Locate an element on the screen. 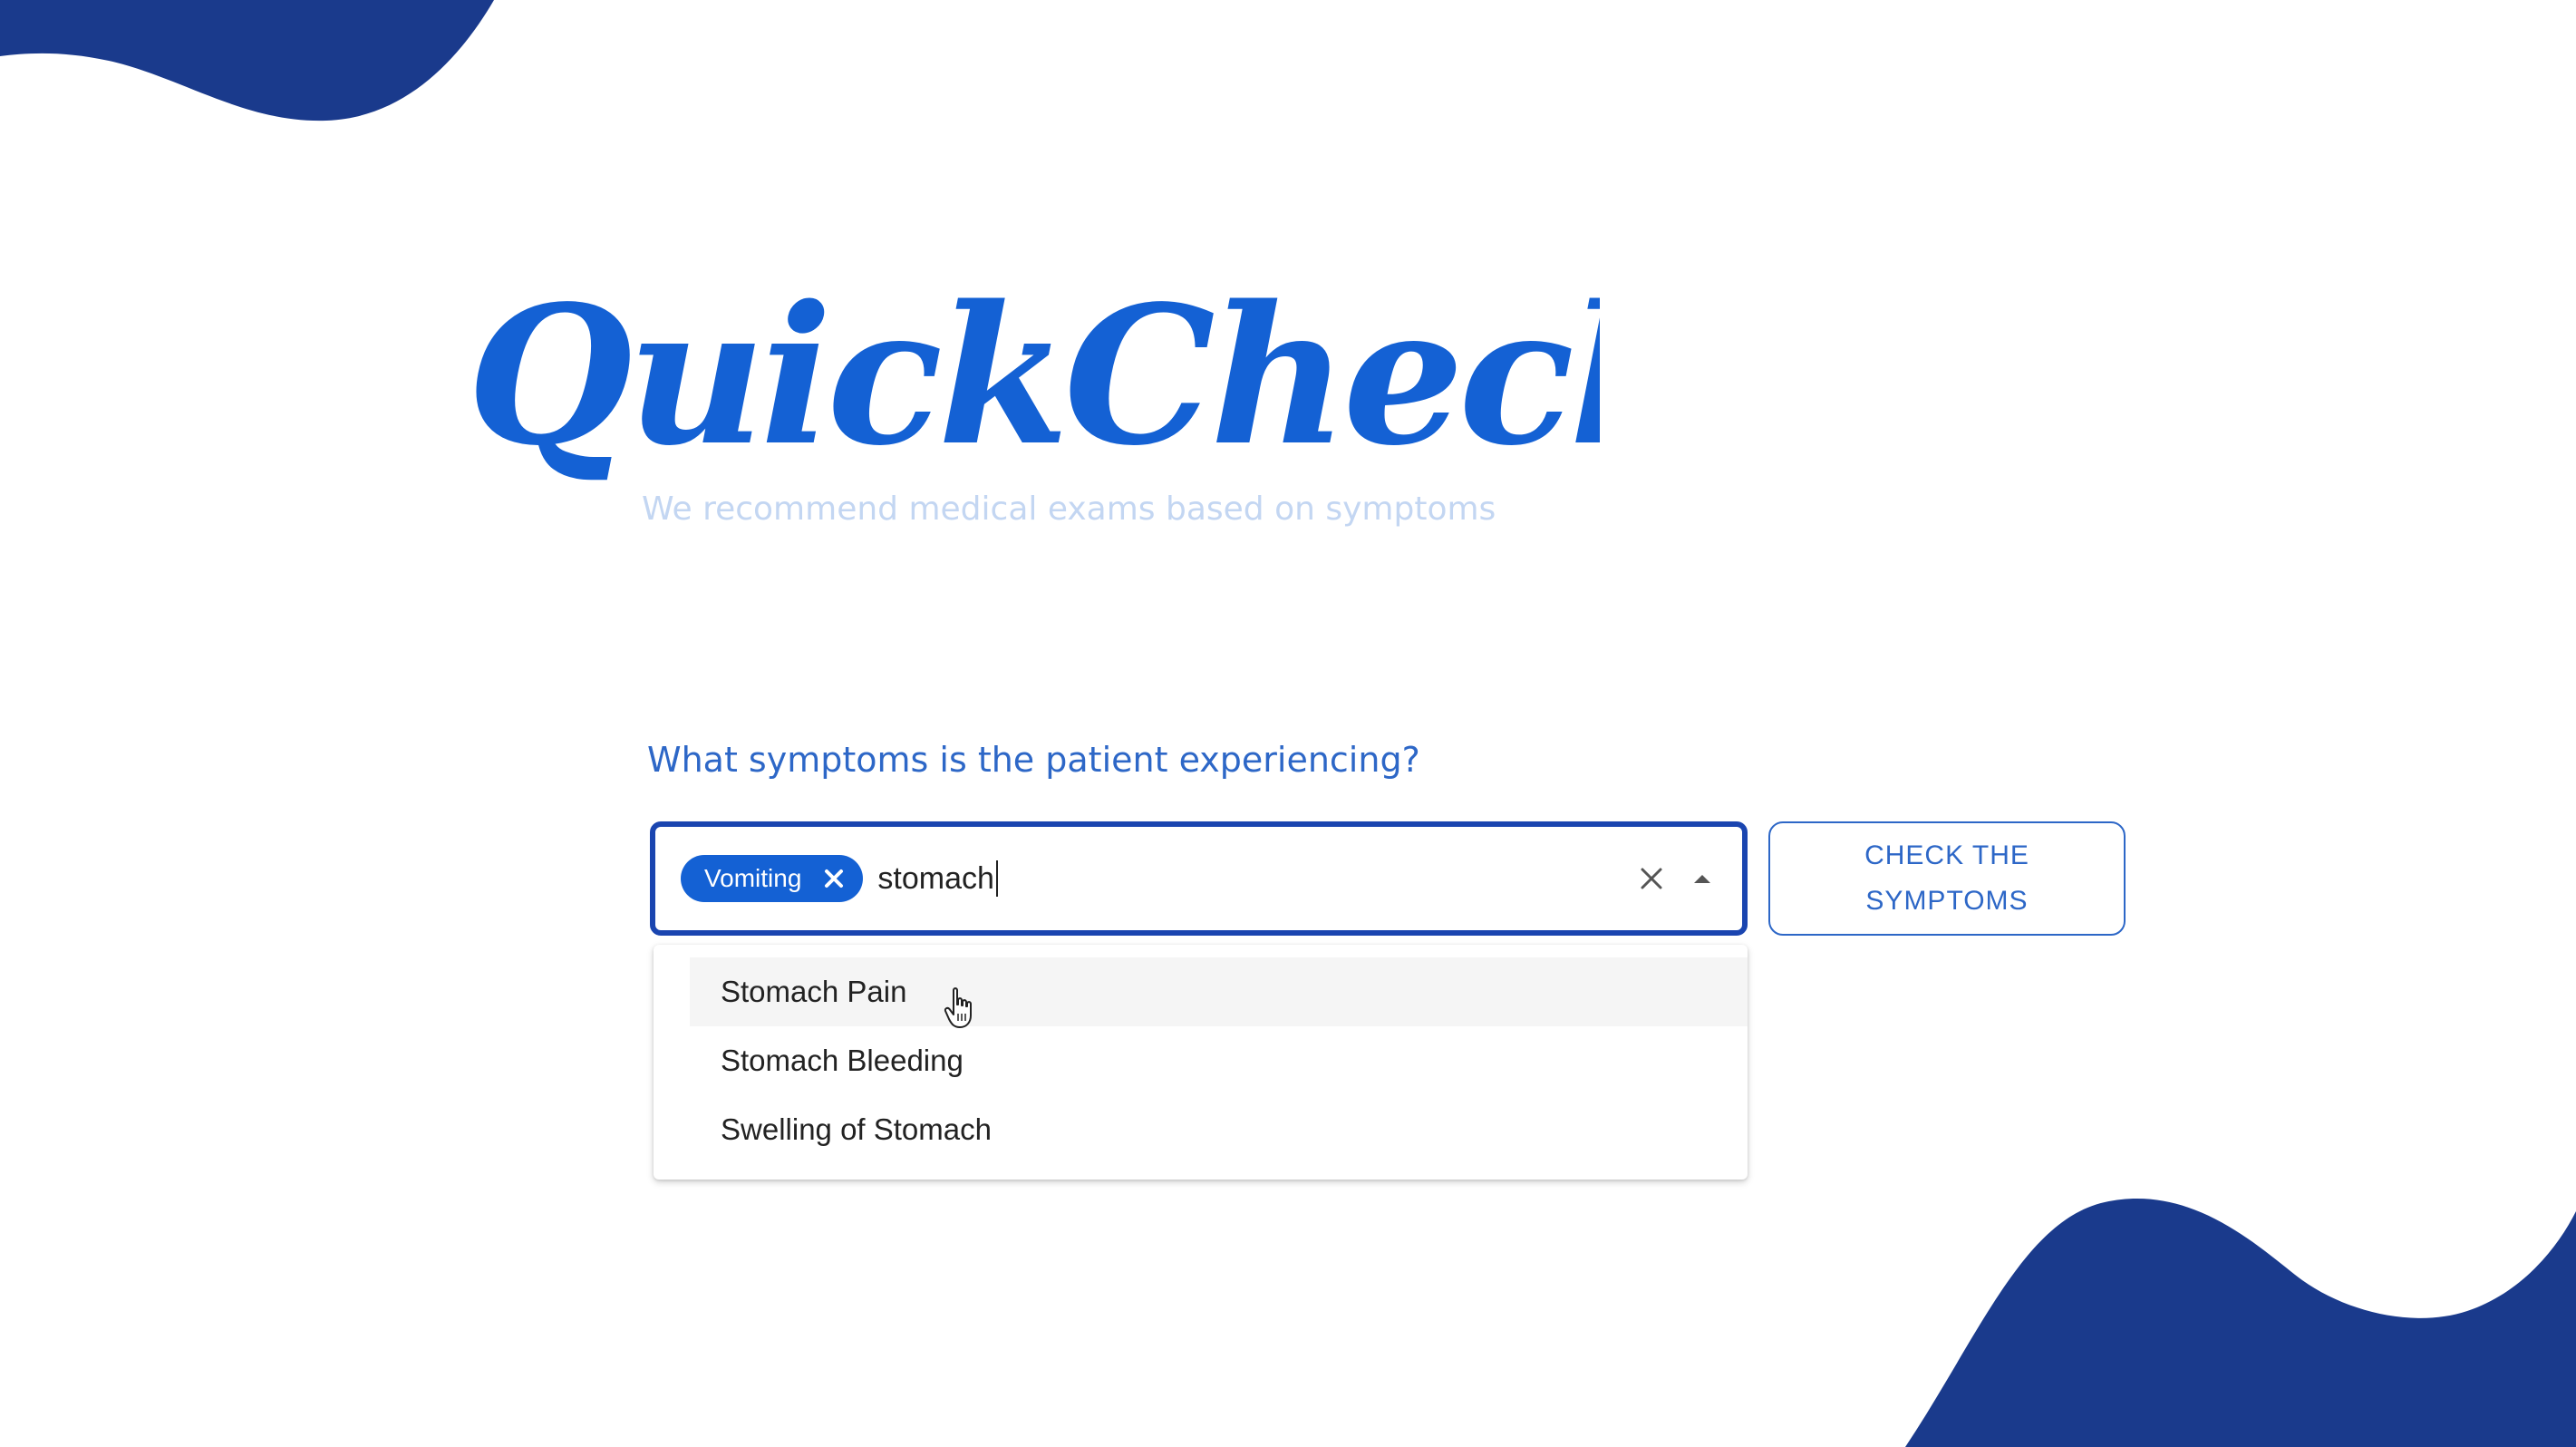 The height and width of the screenshot is (1447, 2576). dropdown-toggle-button is located at coordinates (1702, 878).